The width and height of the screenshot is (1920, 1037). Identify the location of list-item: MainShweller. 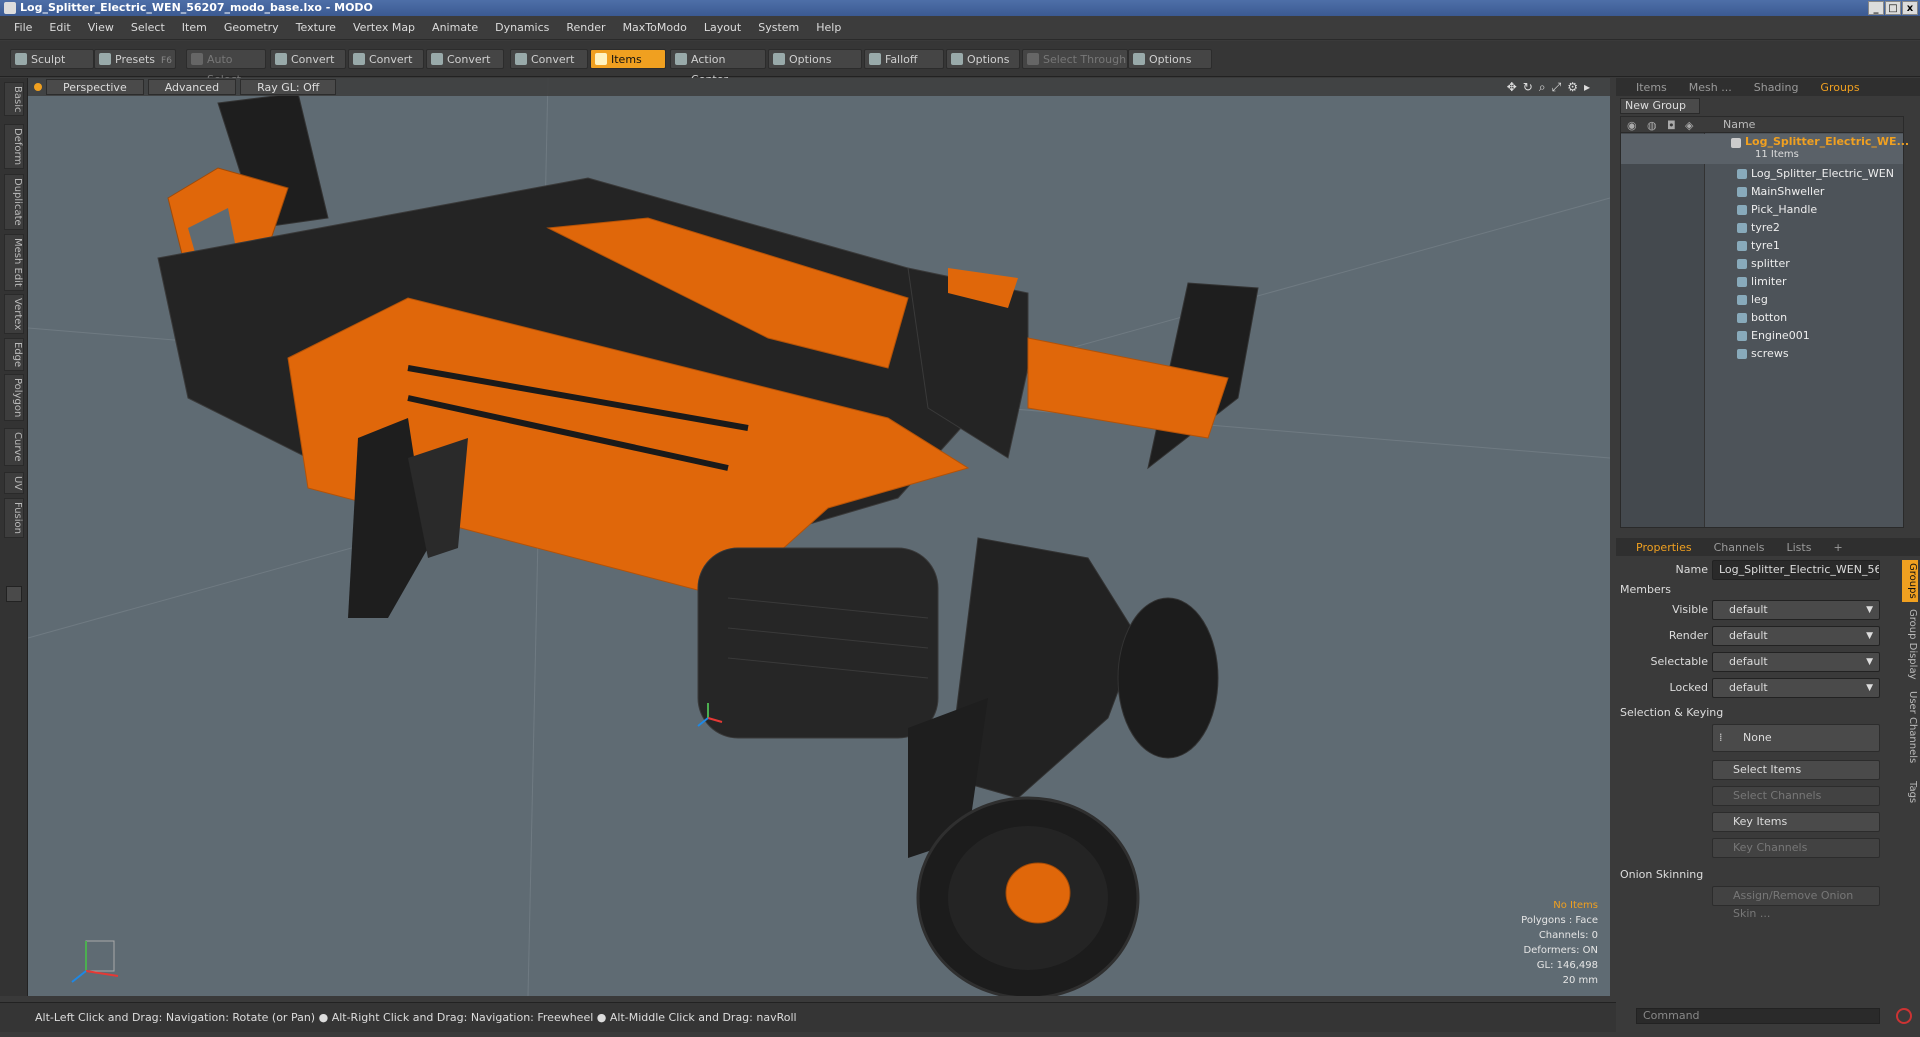
(1762, 192).